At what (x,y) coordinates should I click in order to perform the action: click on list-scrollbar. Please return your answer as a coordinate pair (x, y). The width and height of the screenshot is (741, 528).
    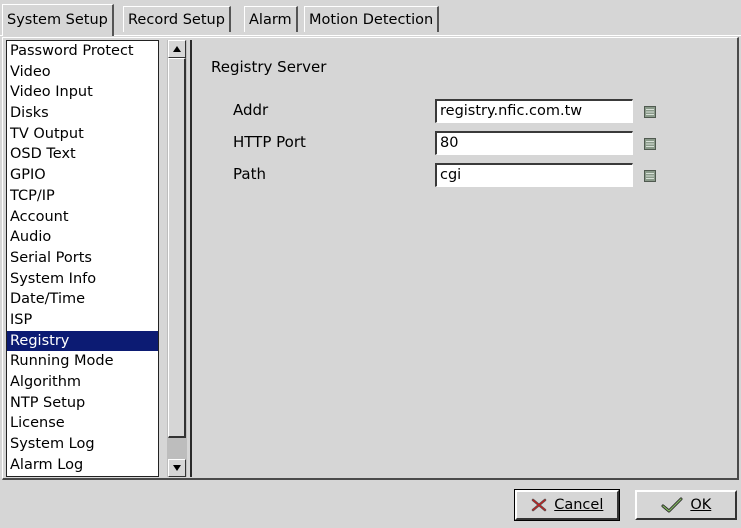
    Looking at the image, I should click on (177, 258).